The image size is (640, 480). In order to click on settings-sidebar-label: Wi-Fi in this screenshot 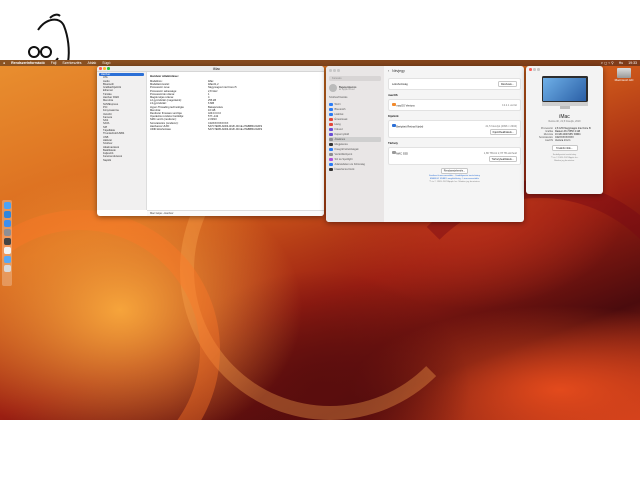, I will do `click(337, 104)`.